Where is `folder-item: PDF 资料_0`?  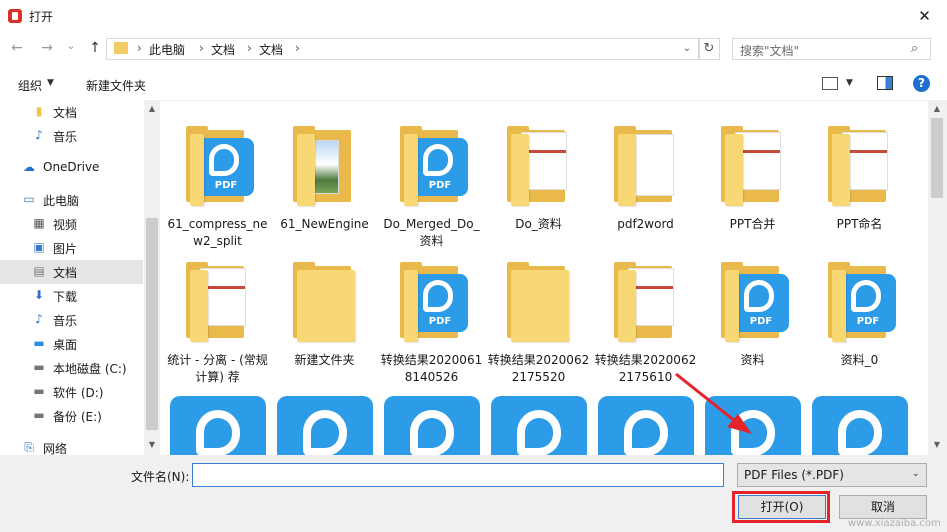 folder-item: PDF 资料_0 is located at coordinates (859, 314).